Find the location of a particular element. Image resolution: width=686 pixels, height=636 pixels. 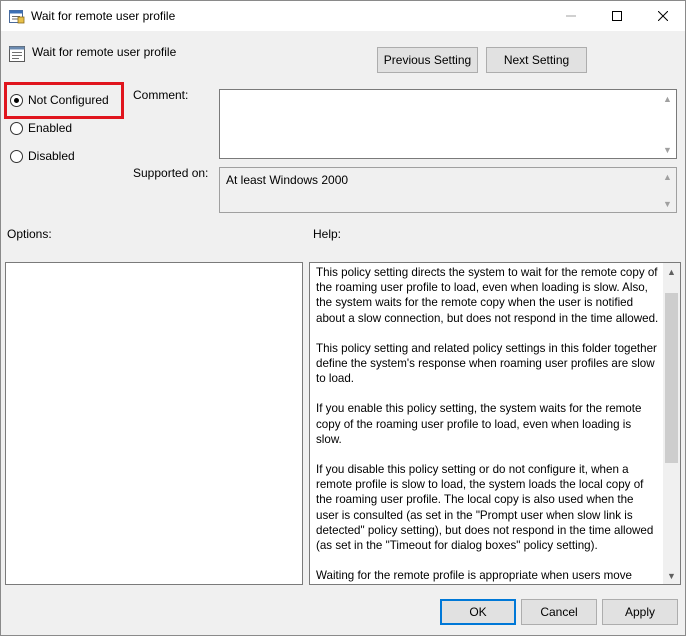

radio-enabled: Enabled is located at coordinates (41, 128).